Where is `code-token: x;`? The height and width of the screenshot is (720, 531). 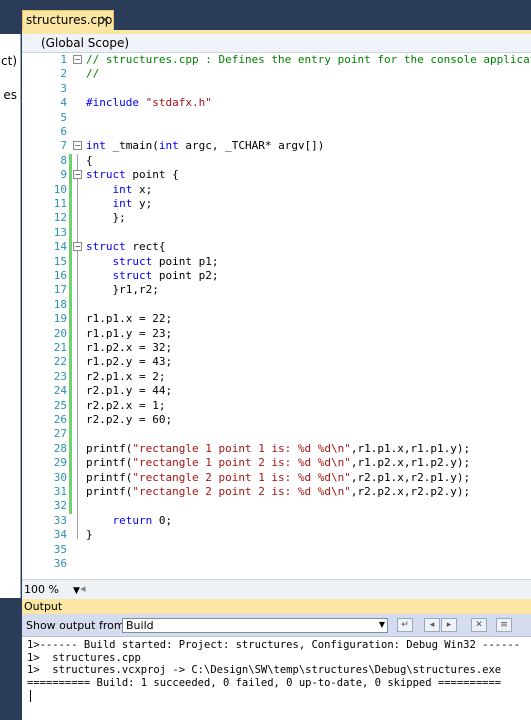
code-token: x; is located at coordinates (142, 189).